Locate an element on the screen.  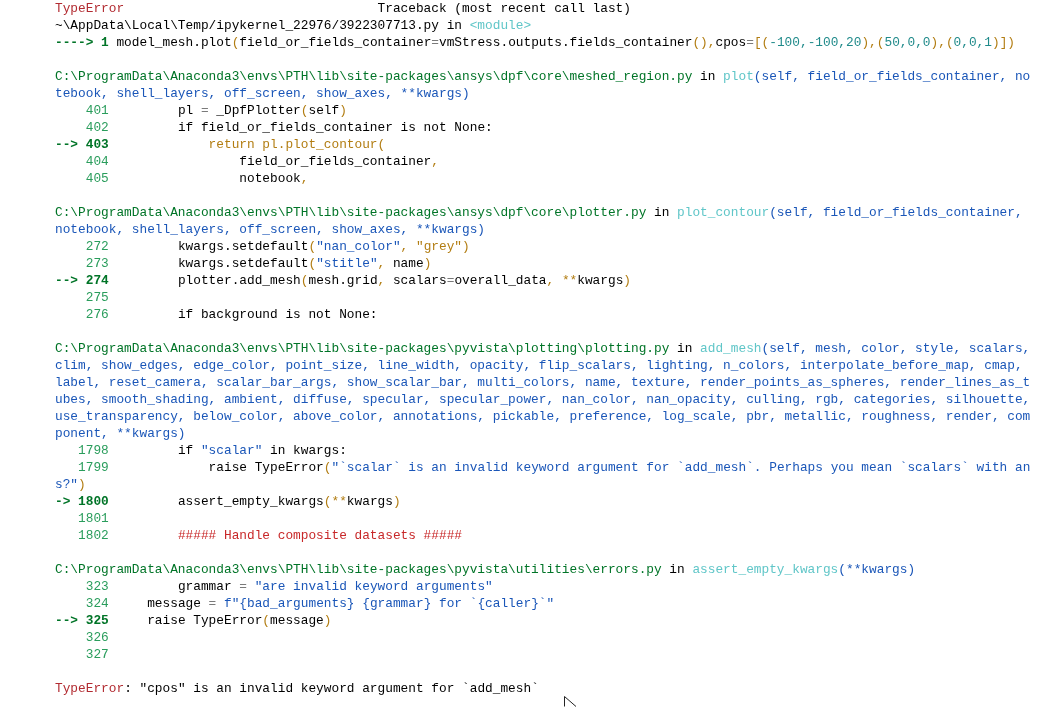
traceback-line: 327 is located at coordinates (96, 654).